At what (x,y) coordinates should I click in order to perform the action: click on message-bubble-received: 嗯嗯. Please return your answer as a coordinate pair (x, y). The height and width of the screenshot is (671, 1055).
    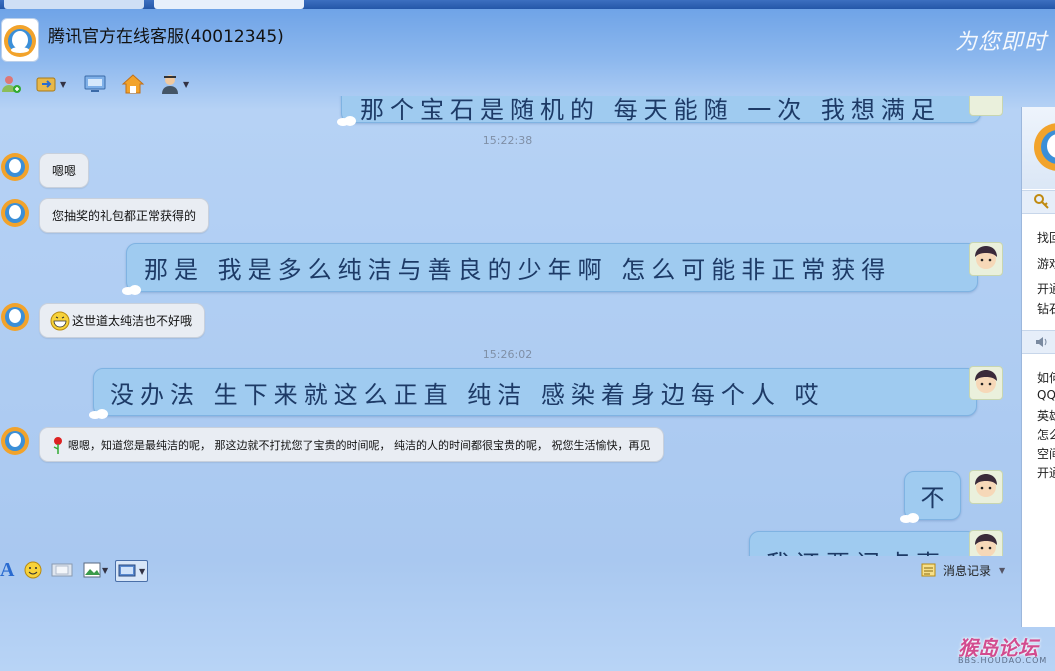
    Looking at the image, I should click on (64, 170).